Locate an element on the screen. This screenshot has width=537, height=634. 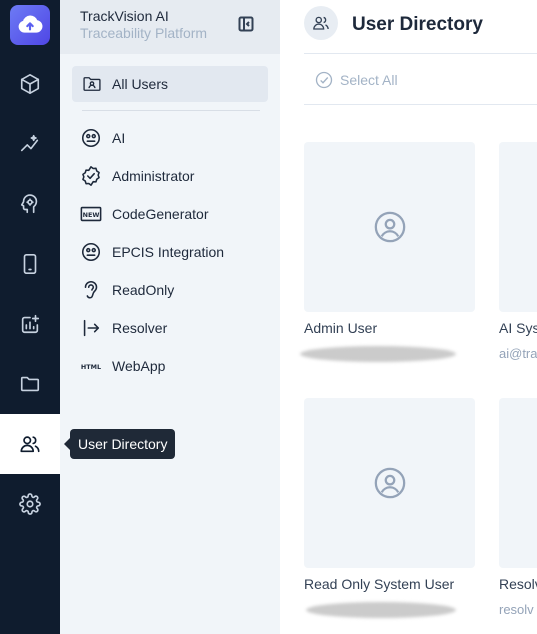
sidebar-collapse-icon is located at coordinates (246, 24).